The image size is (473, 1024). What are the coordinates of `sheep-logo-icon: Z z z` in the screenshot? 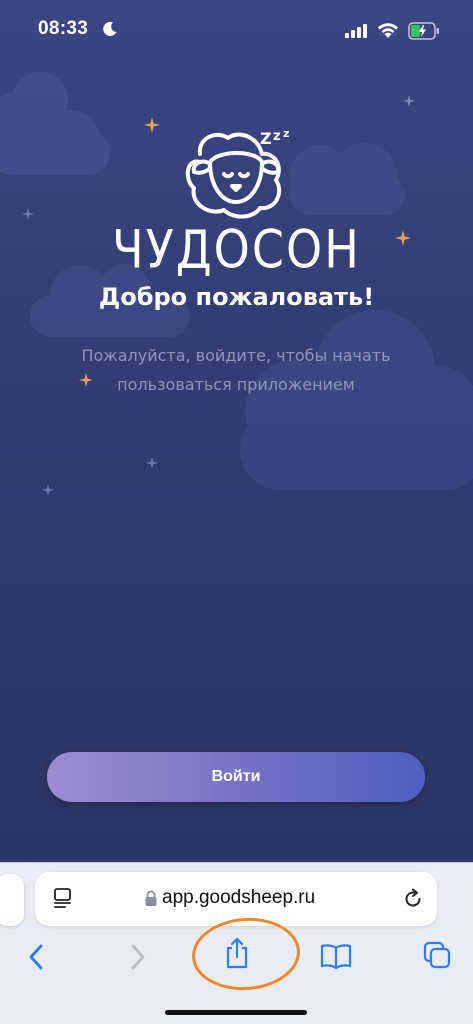 It's located at (237, 173).